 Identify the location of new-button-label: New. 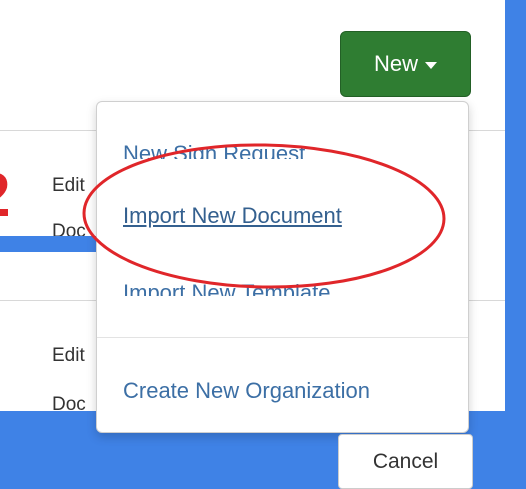
(395, 63).